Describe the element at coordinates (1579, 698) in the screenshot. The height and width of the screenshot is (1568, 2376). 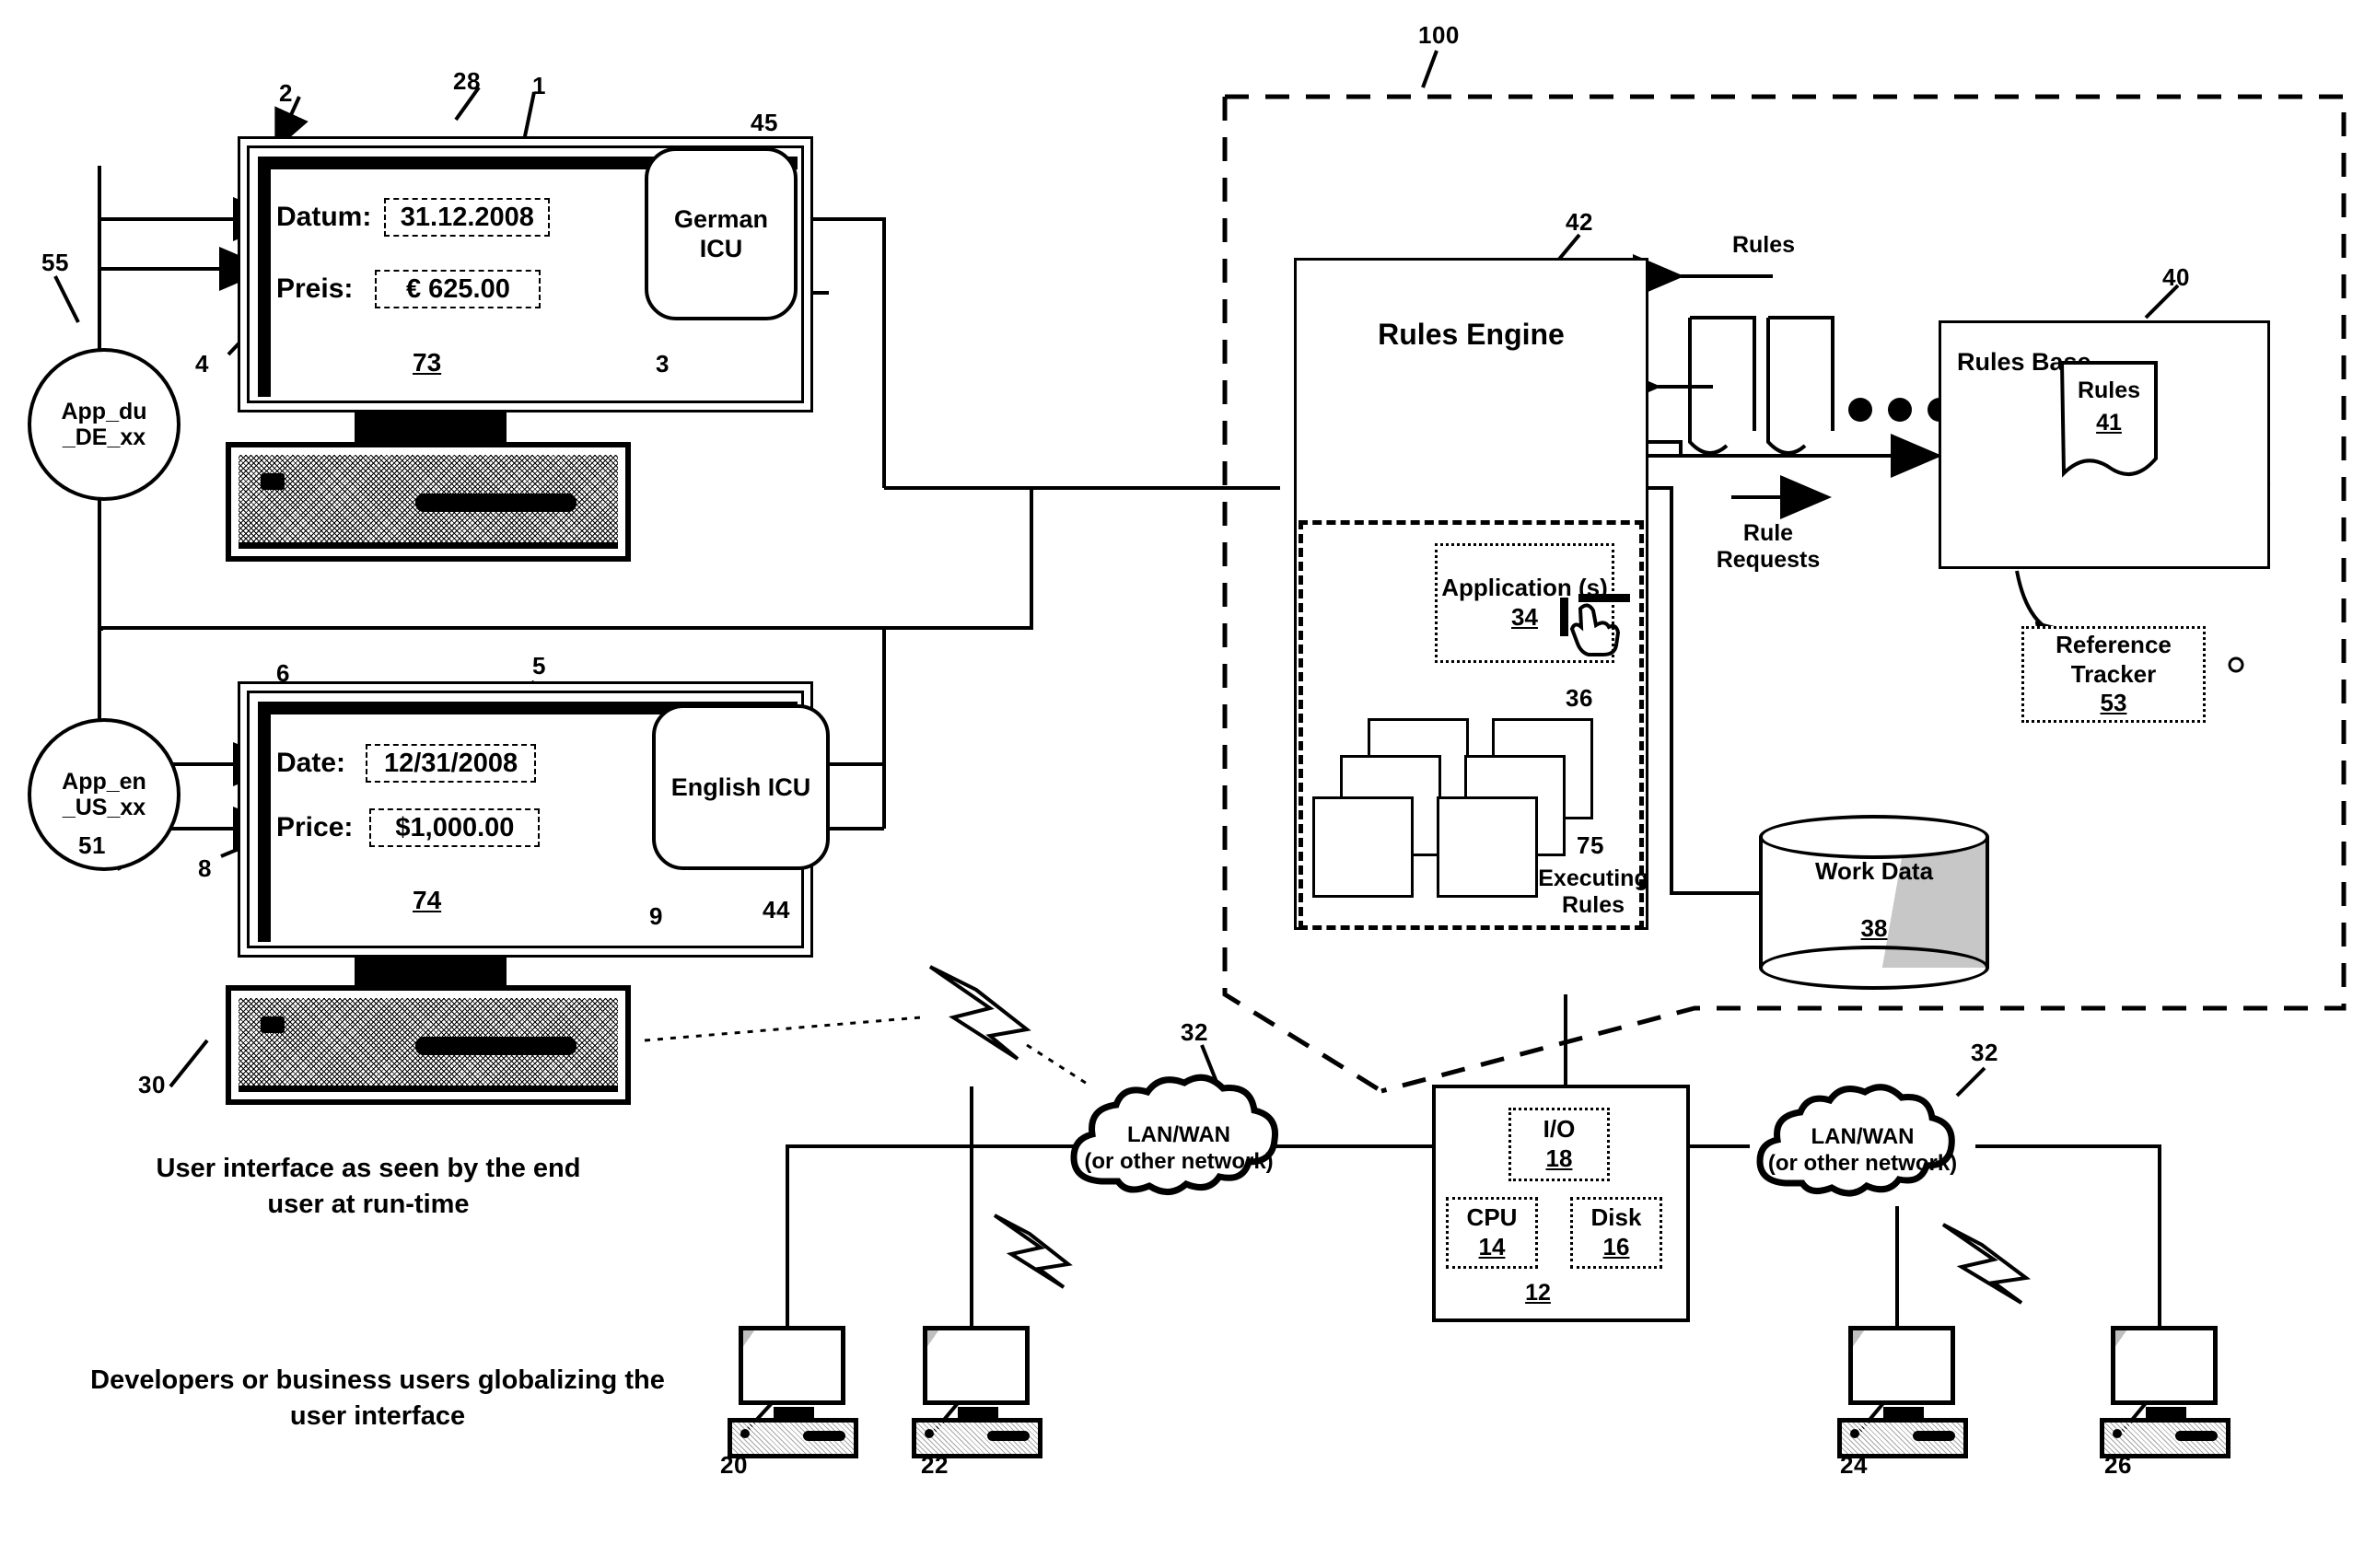
I see `ref-36: 36` at that location.